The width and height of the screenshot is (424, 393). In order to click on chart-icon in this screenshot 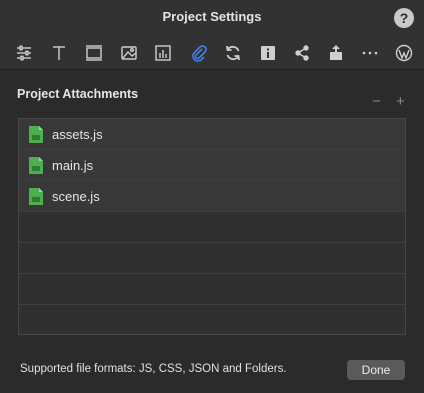, I will do `click(163, 53)`.